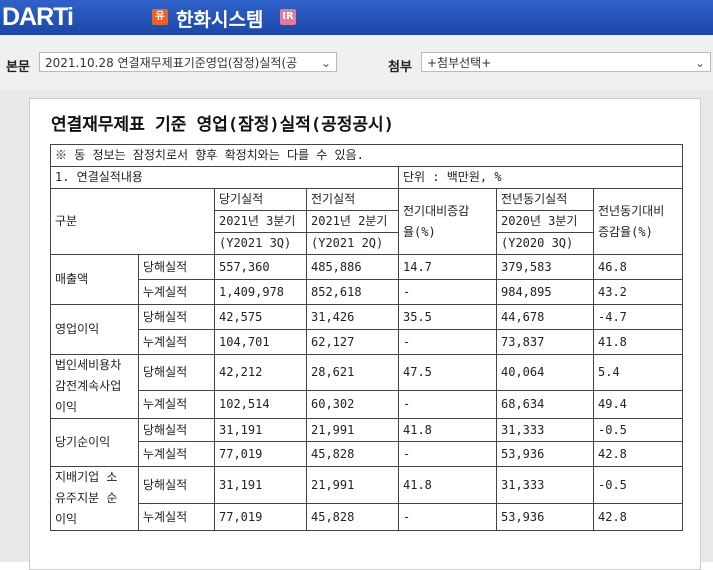  Describe the element at coordinates (260, 404) in the screenshot. I see `cell-cur: 102,514` at that location.